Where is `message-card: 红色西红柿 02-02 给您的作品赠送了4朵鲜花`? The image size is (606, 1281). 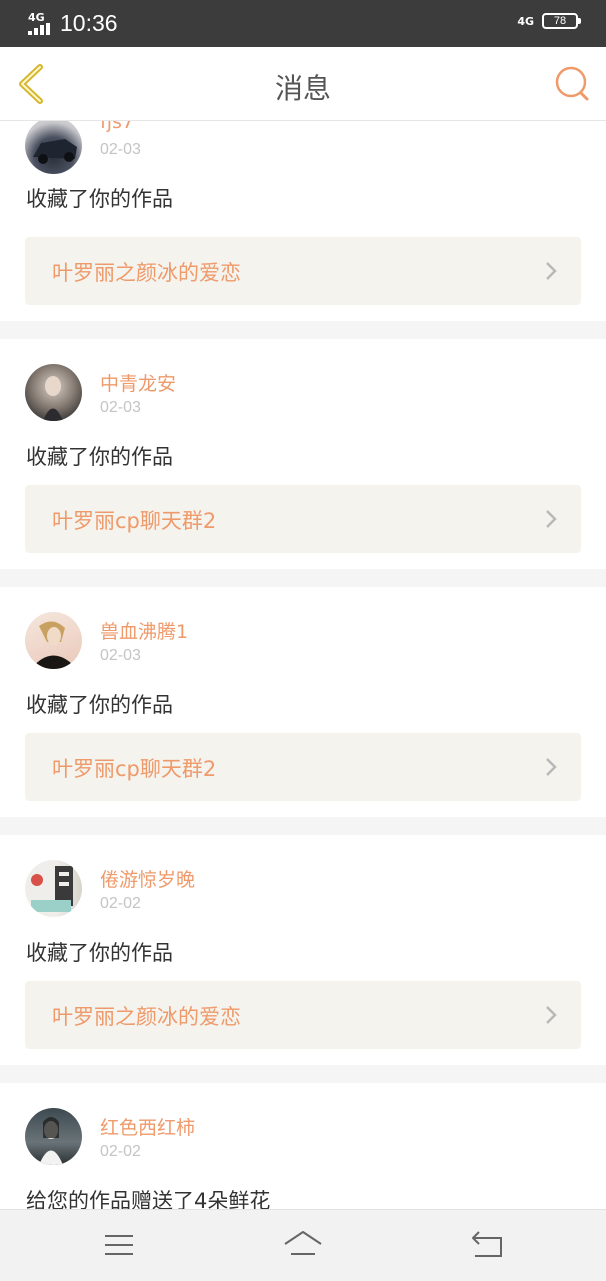
message-card: 红色西红柿 02-02 给您的作品赠送了4朵鲜花 is located at coordinates (303, 1146).